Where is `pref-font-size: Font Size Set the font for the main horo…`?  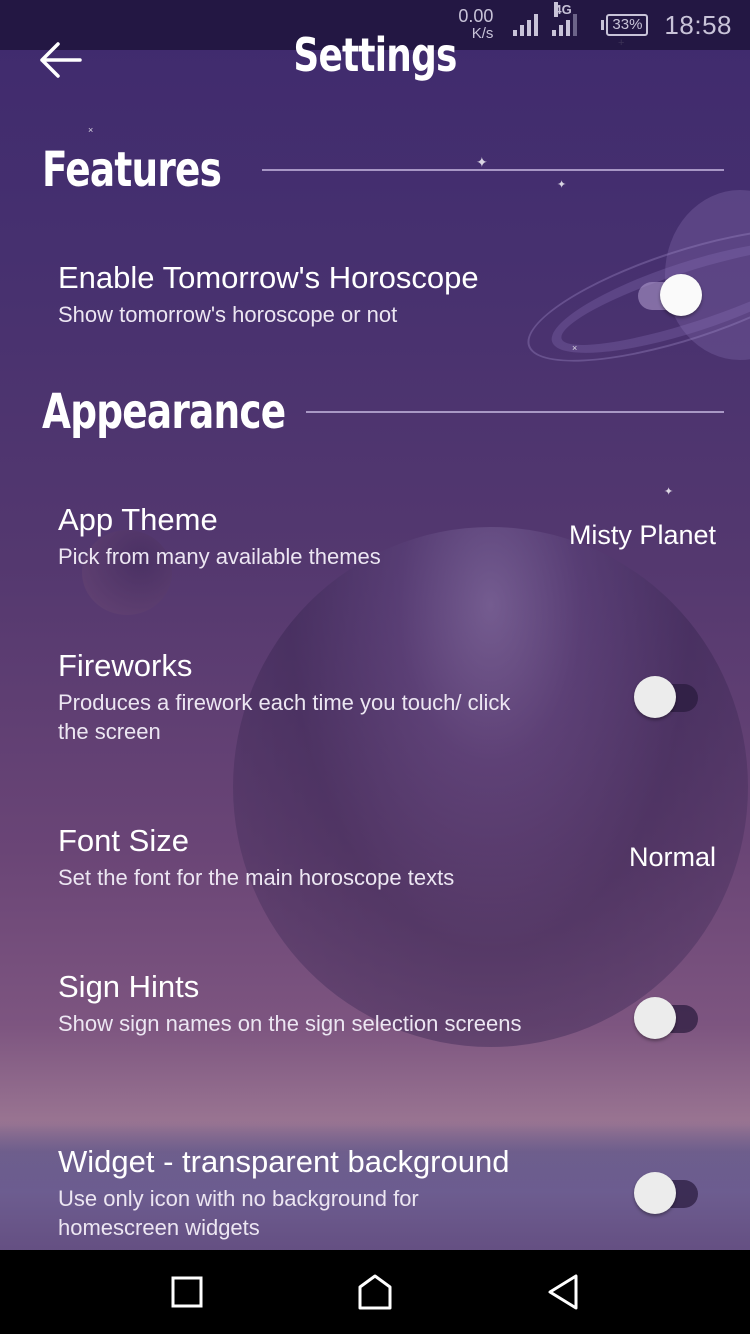
pref-font-size: Font Size Set the font for the main horo… is located at coordinates (388, 863).